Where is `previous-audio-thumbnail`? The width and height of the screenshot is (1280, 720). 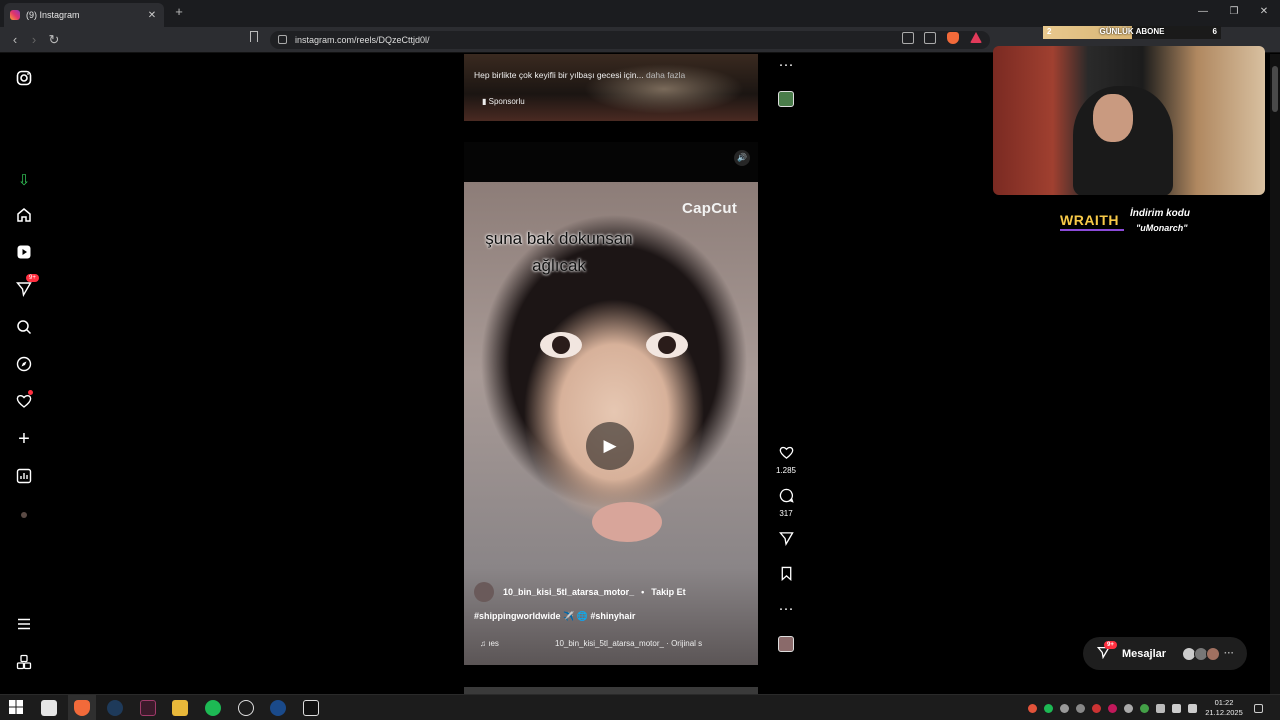 previous-audio-thumbnail is located at coordinates (786, 99).